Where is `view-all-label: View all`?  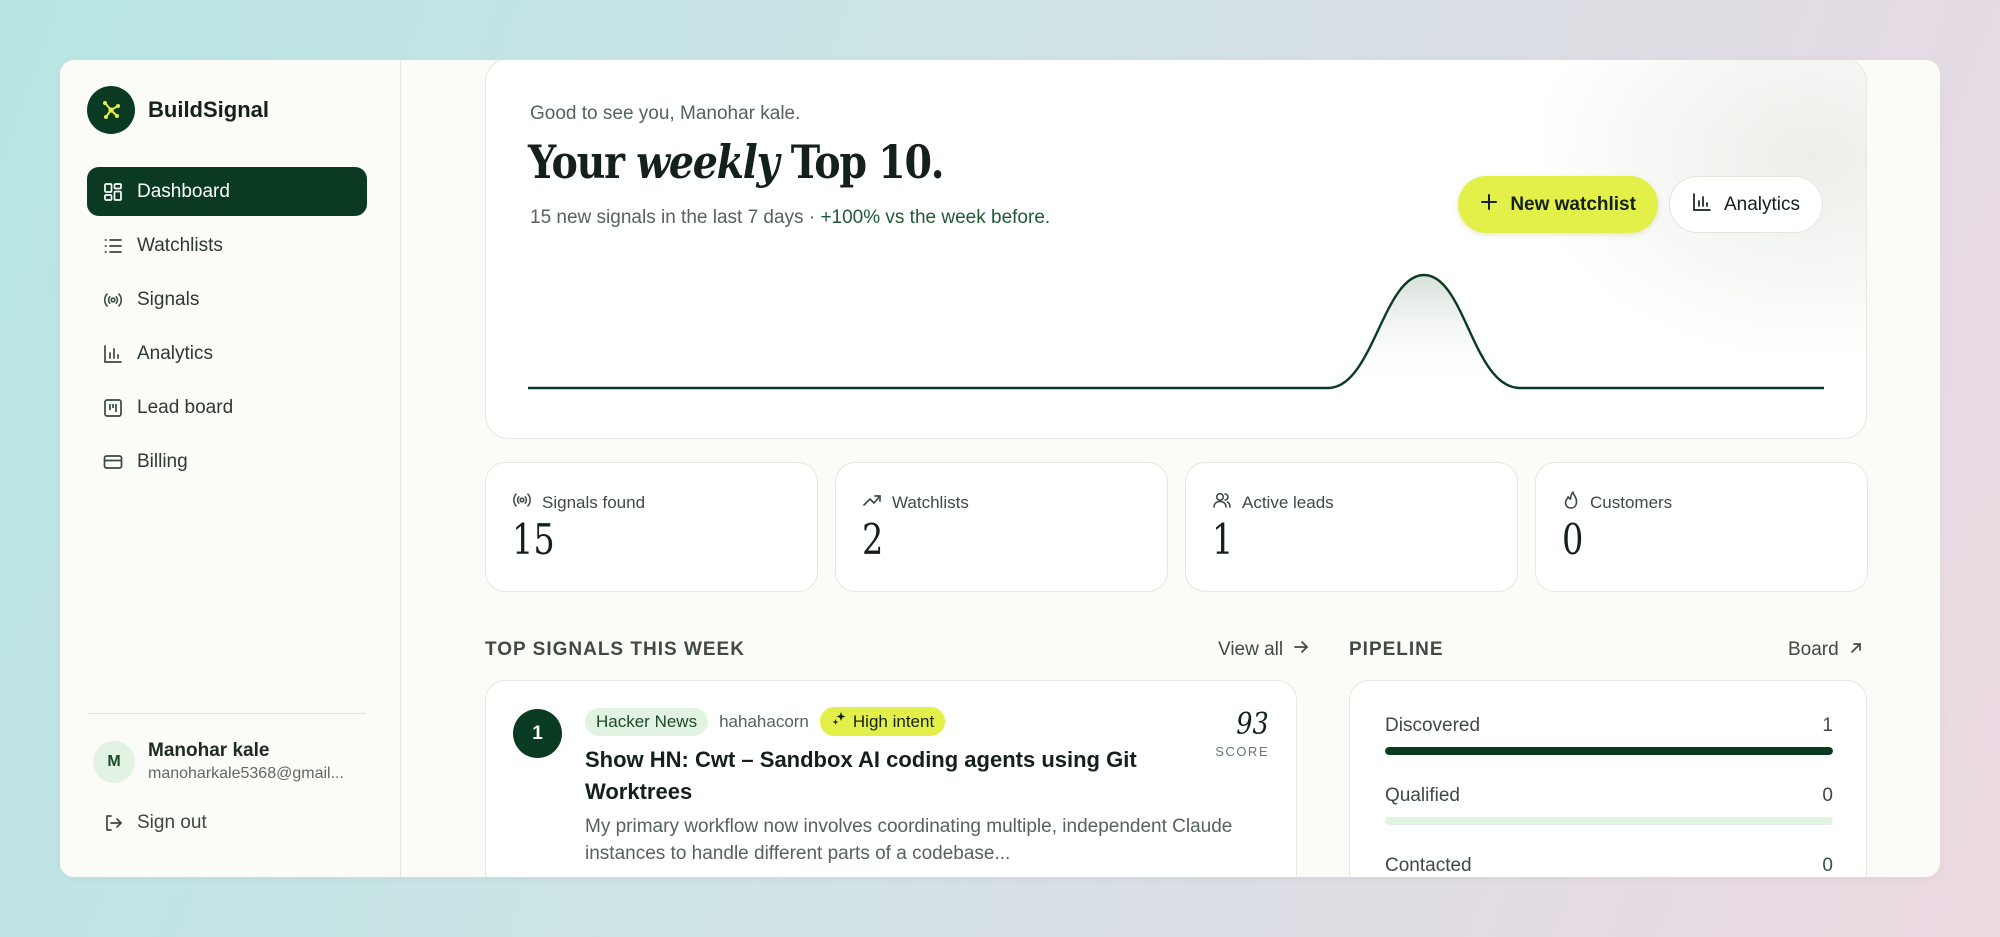
view-all-label: View all is located at coordinates (1251, 649).